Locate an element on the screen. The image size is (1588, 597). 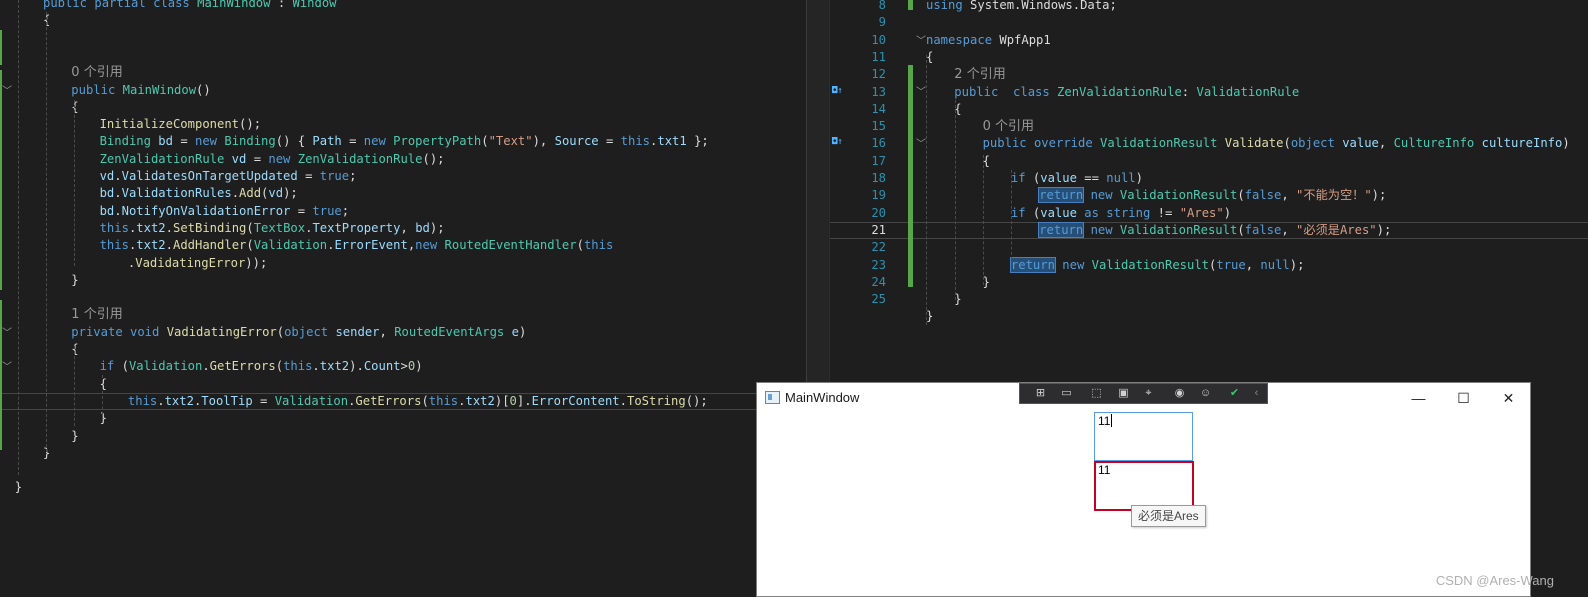
minimize-button: — is located at coordinates (1418, 398).